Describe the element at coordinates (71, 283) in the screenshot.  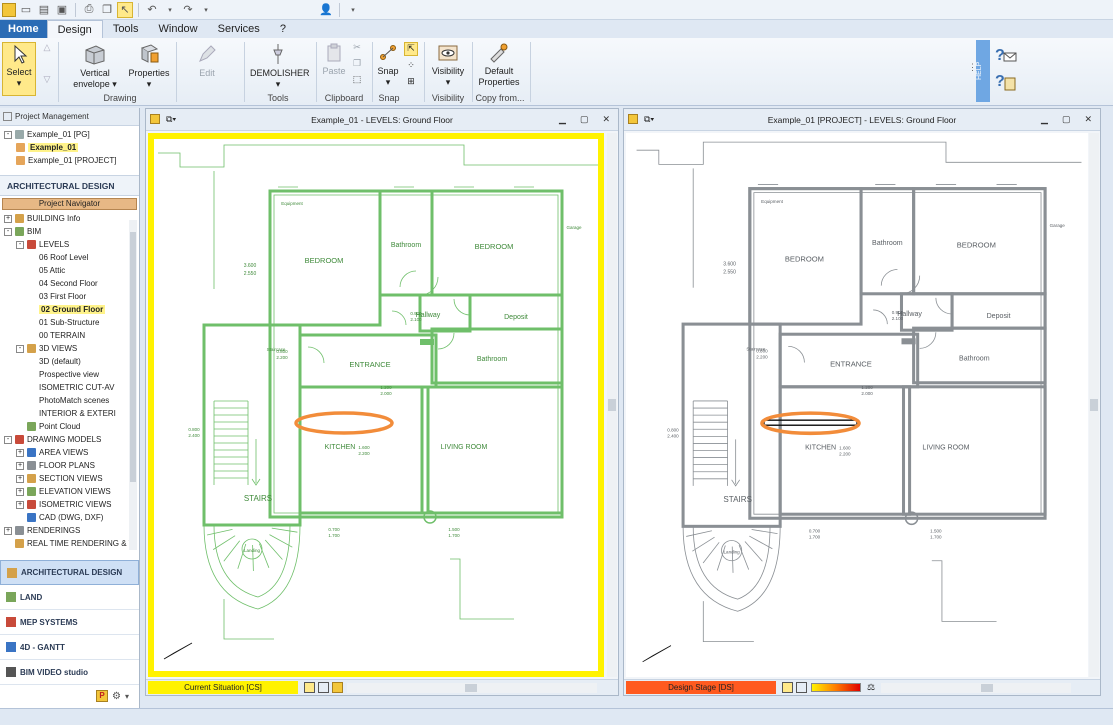
I see `tree-item: 04 Second Floor` at that location.